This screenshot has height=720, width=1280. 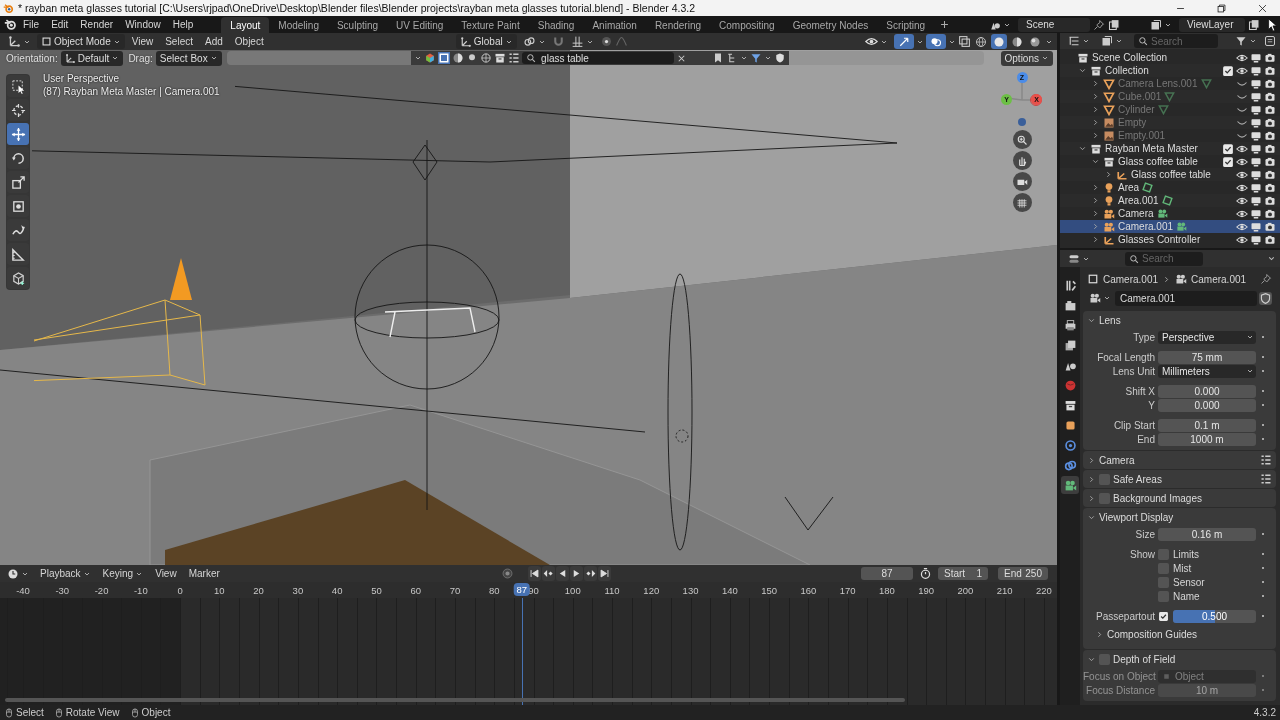 I want to click on frame-tick-label: 90, so click(x=533, y=590).